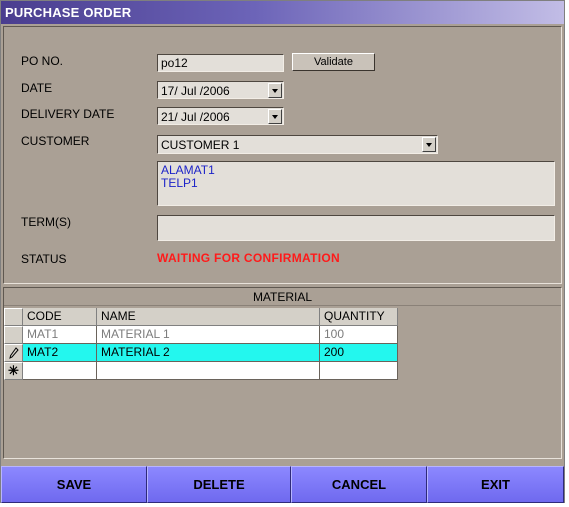 This screenshot has width=569, height=507. I want to click on grid-header-row: CODE NAME QUANTITY, so click(202, 317).